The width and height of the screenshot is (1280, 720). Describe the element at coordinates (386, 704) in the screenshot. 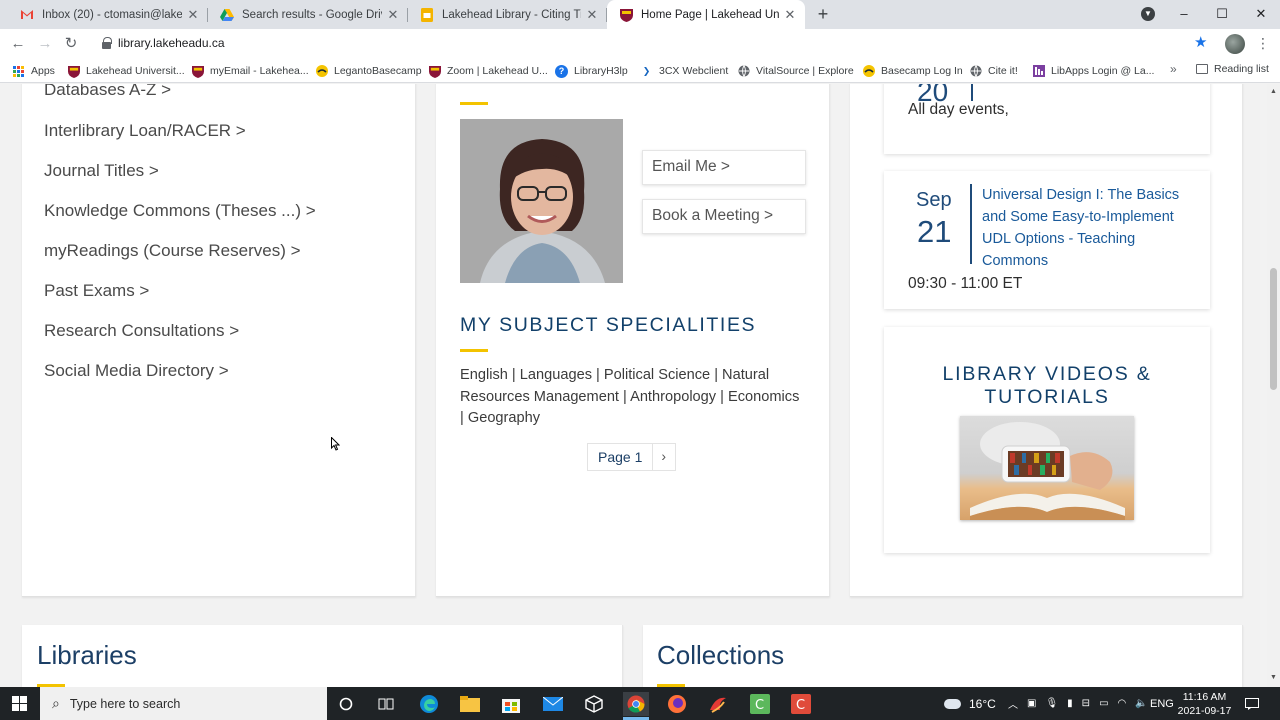

I see `task-view-icon` at that location.